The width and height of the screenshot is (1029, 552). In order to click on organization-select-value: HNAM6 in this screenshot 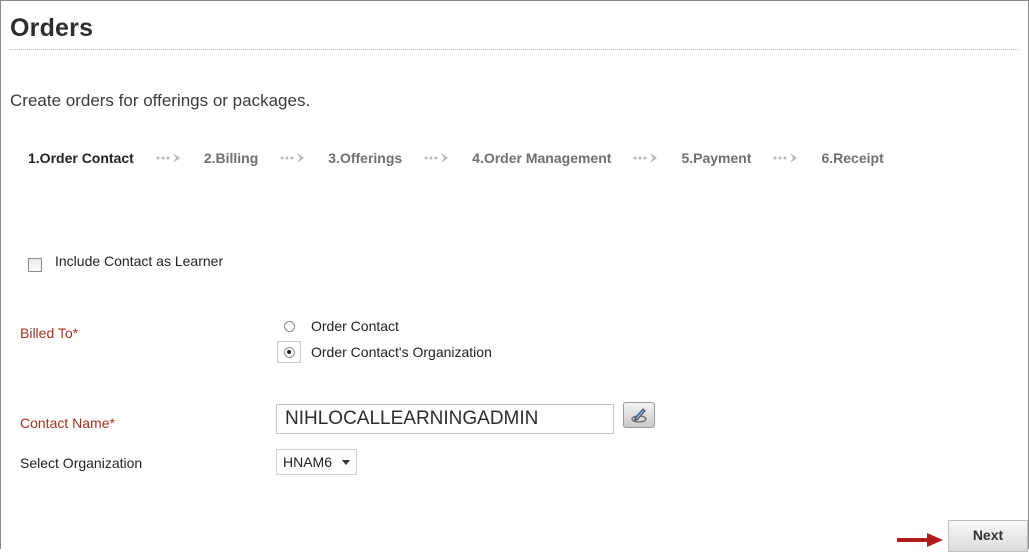, I will do `click(308, 462)`.